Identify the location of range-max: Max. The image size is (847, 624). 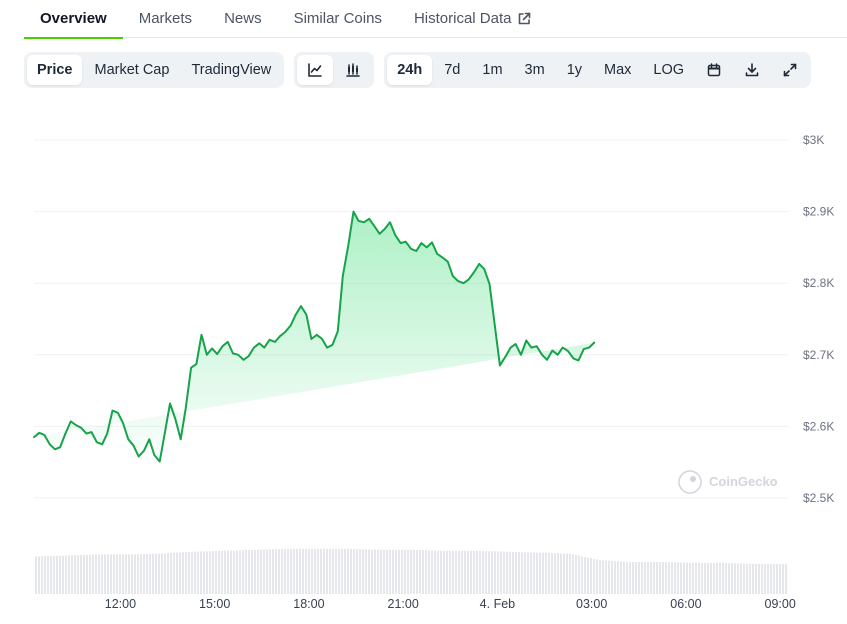
(617, 70).